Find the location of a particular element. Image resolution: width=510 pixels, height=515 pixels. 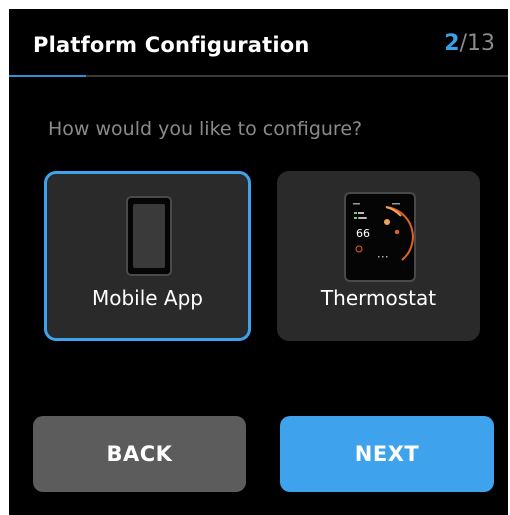

thermostat-icon: 66 is located at coordinates (380, 237).